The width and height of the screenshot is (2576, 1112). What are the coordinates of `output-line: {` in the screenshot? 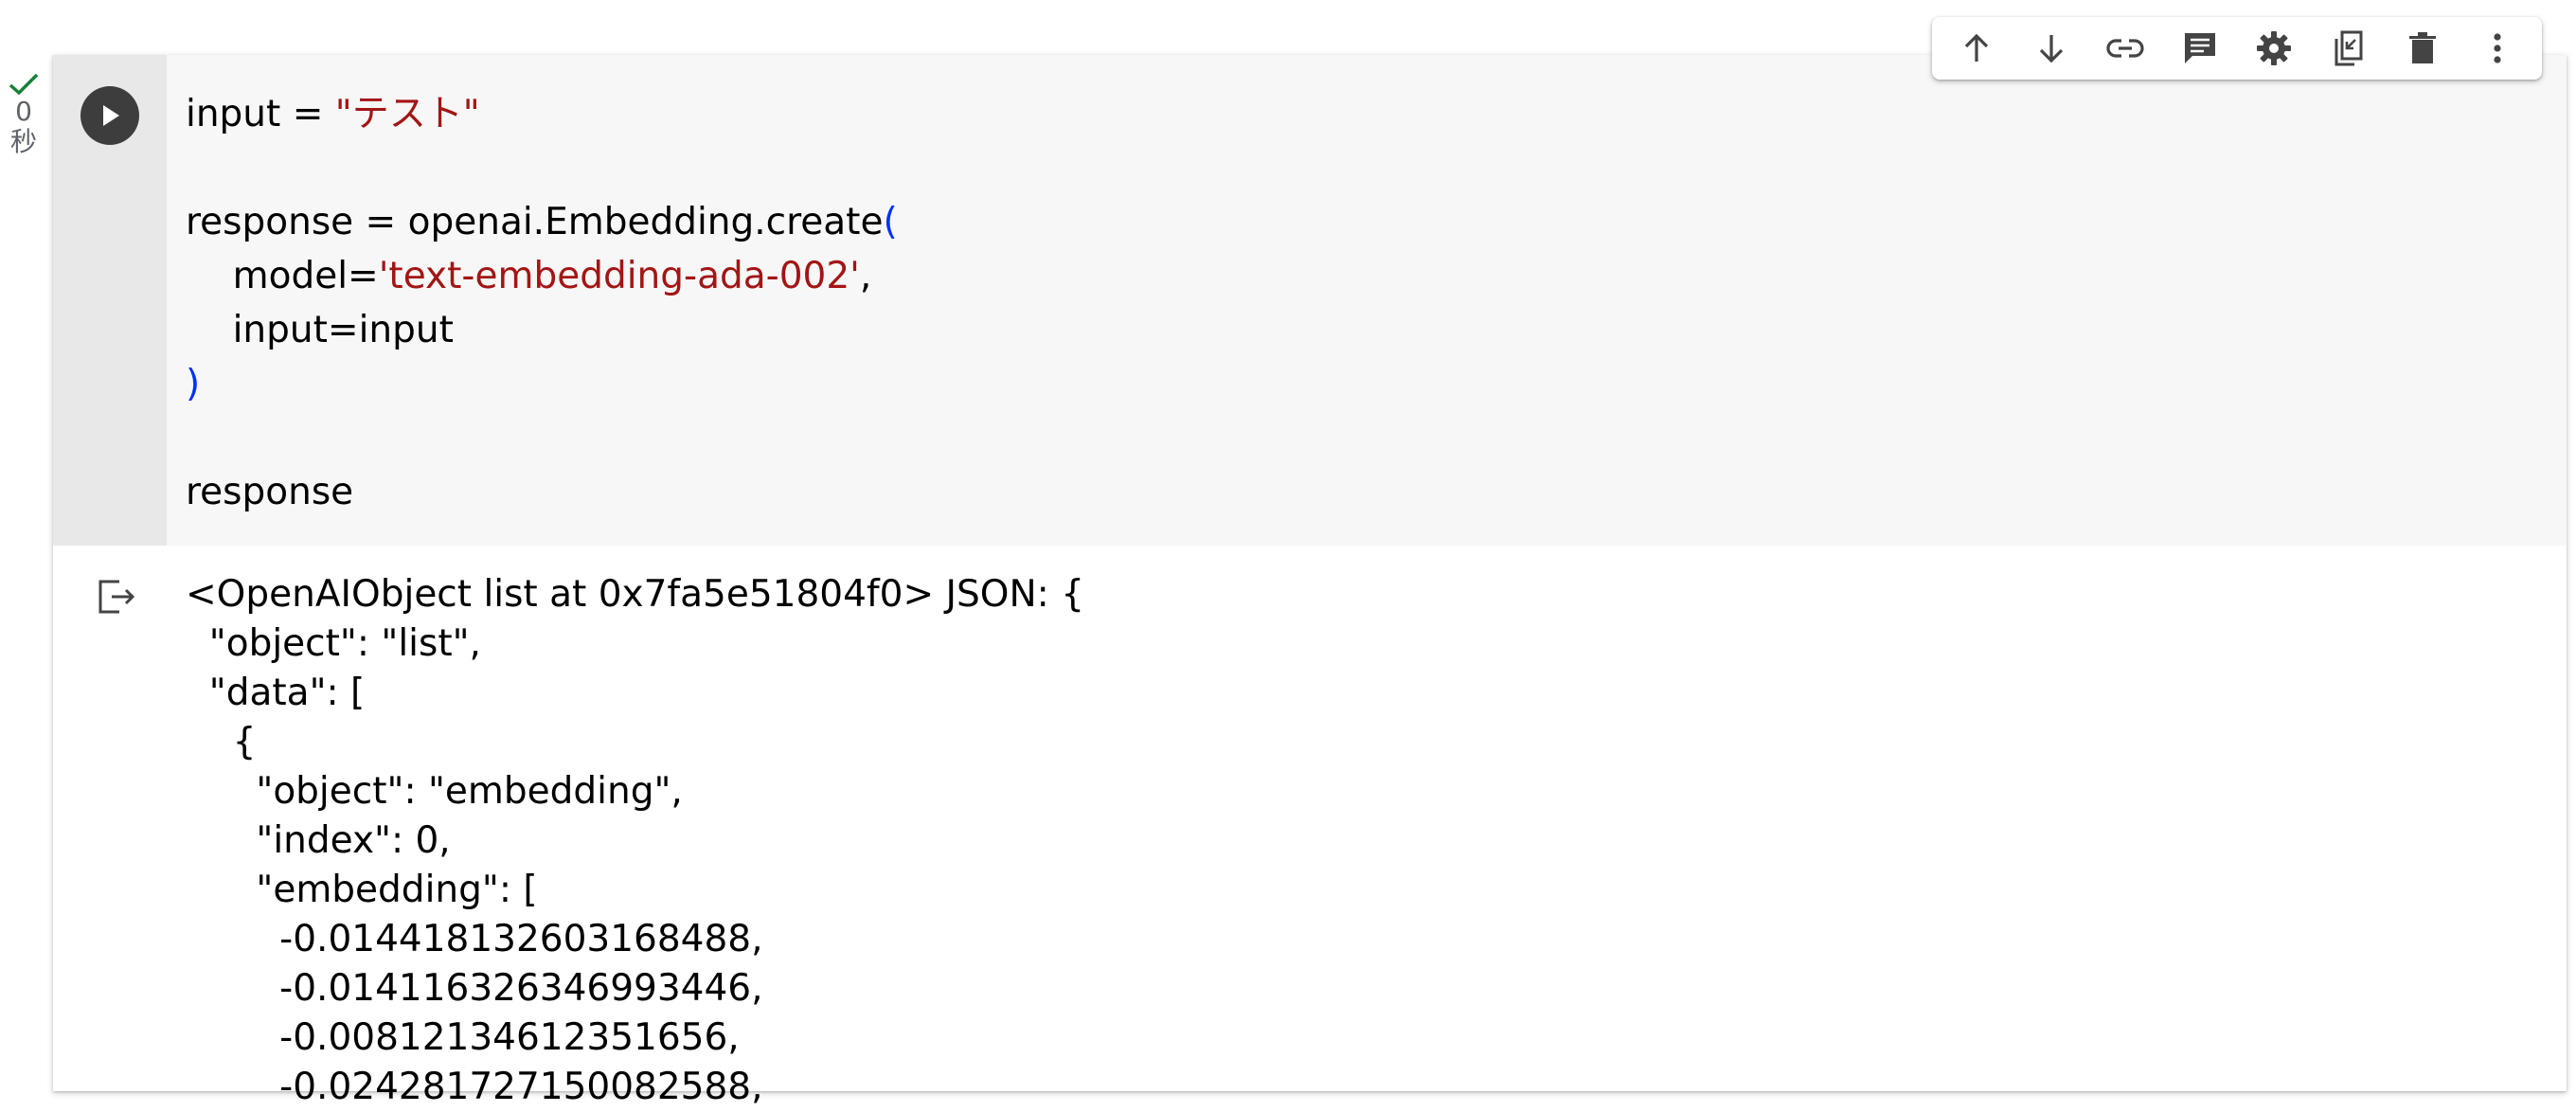 It's located at (221, 742).